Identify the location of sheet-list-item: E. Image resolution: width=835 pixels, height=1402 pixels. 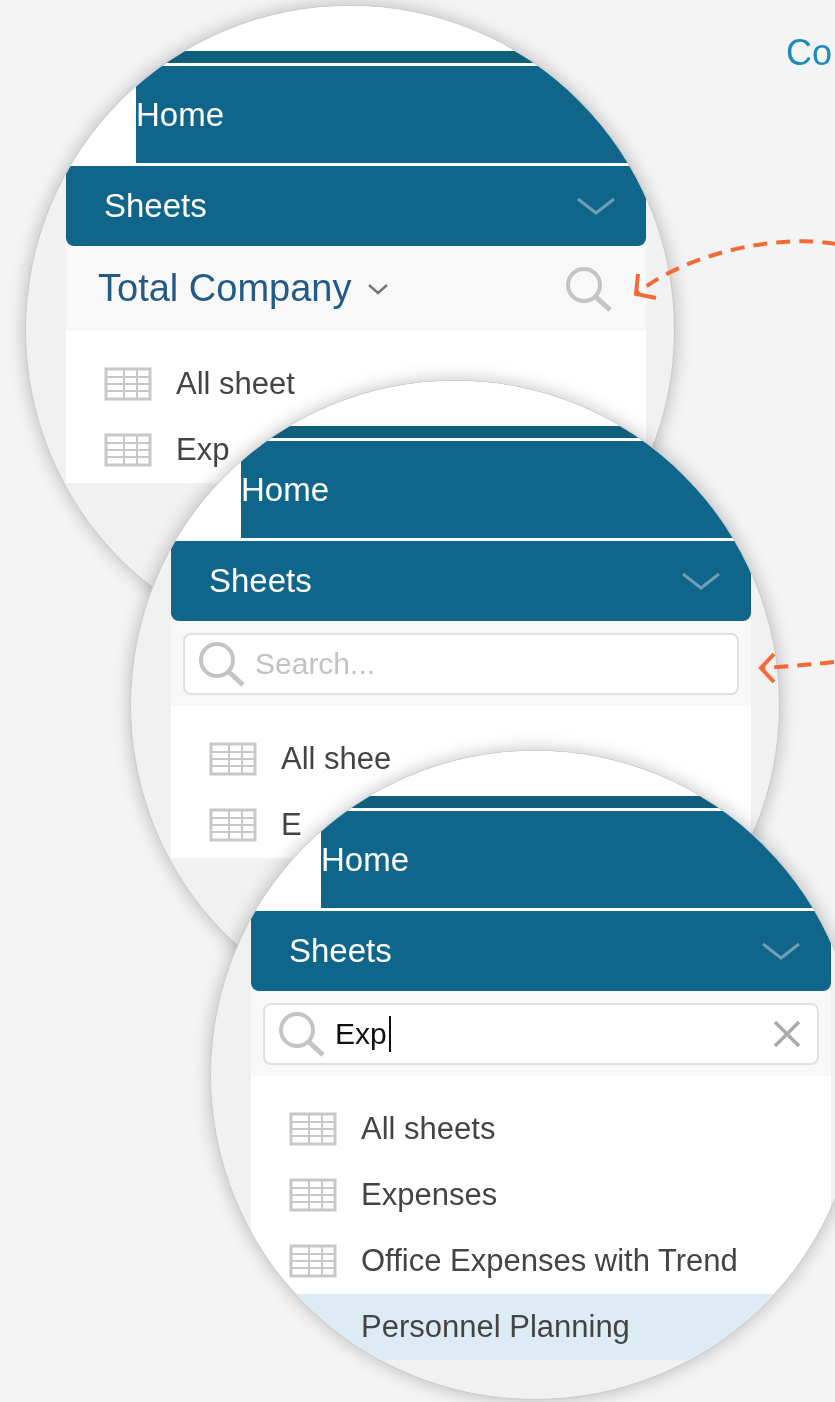
(255, 825).